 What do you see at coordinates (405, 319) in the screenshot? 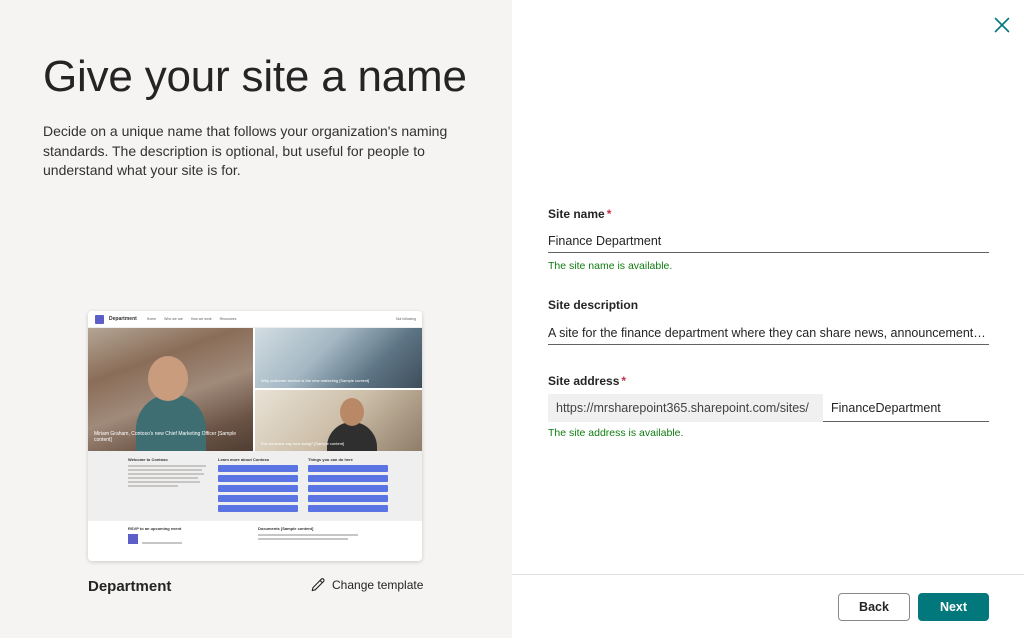
I see `preview-follow: Not following` at bounding box center [405, 319].